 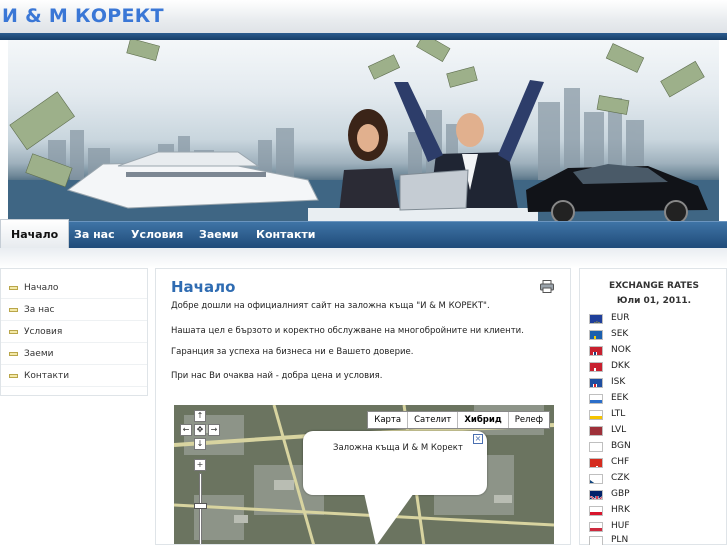 What do you see at coordinates (478, 439) in the screenshot?
I see `close-icon: ×` at bounding box center [478, 439].